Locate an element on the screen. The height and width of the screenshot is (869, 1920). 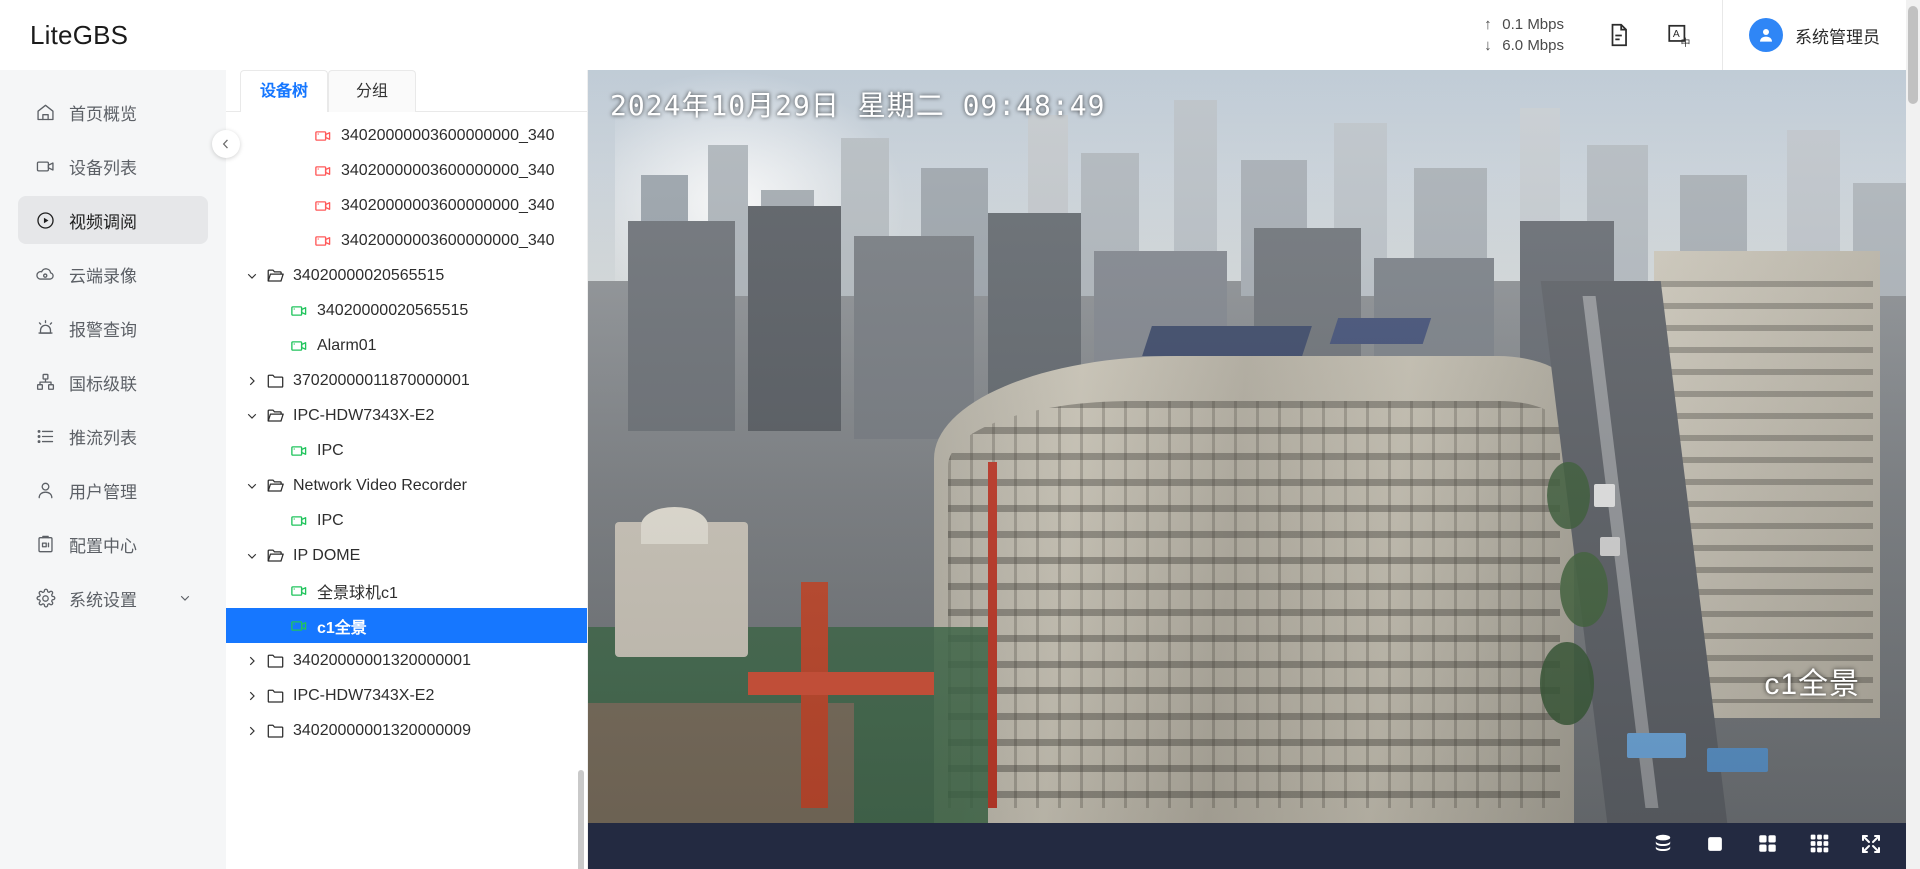
grid-3x3-icon is located at coordinates (1819, 846).